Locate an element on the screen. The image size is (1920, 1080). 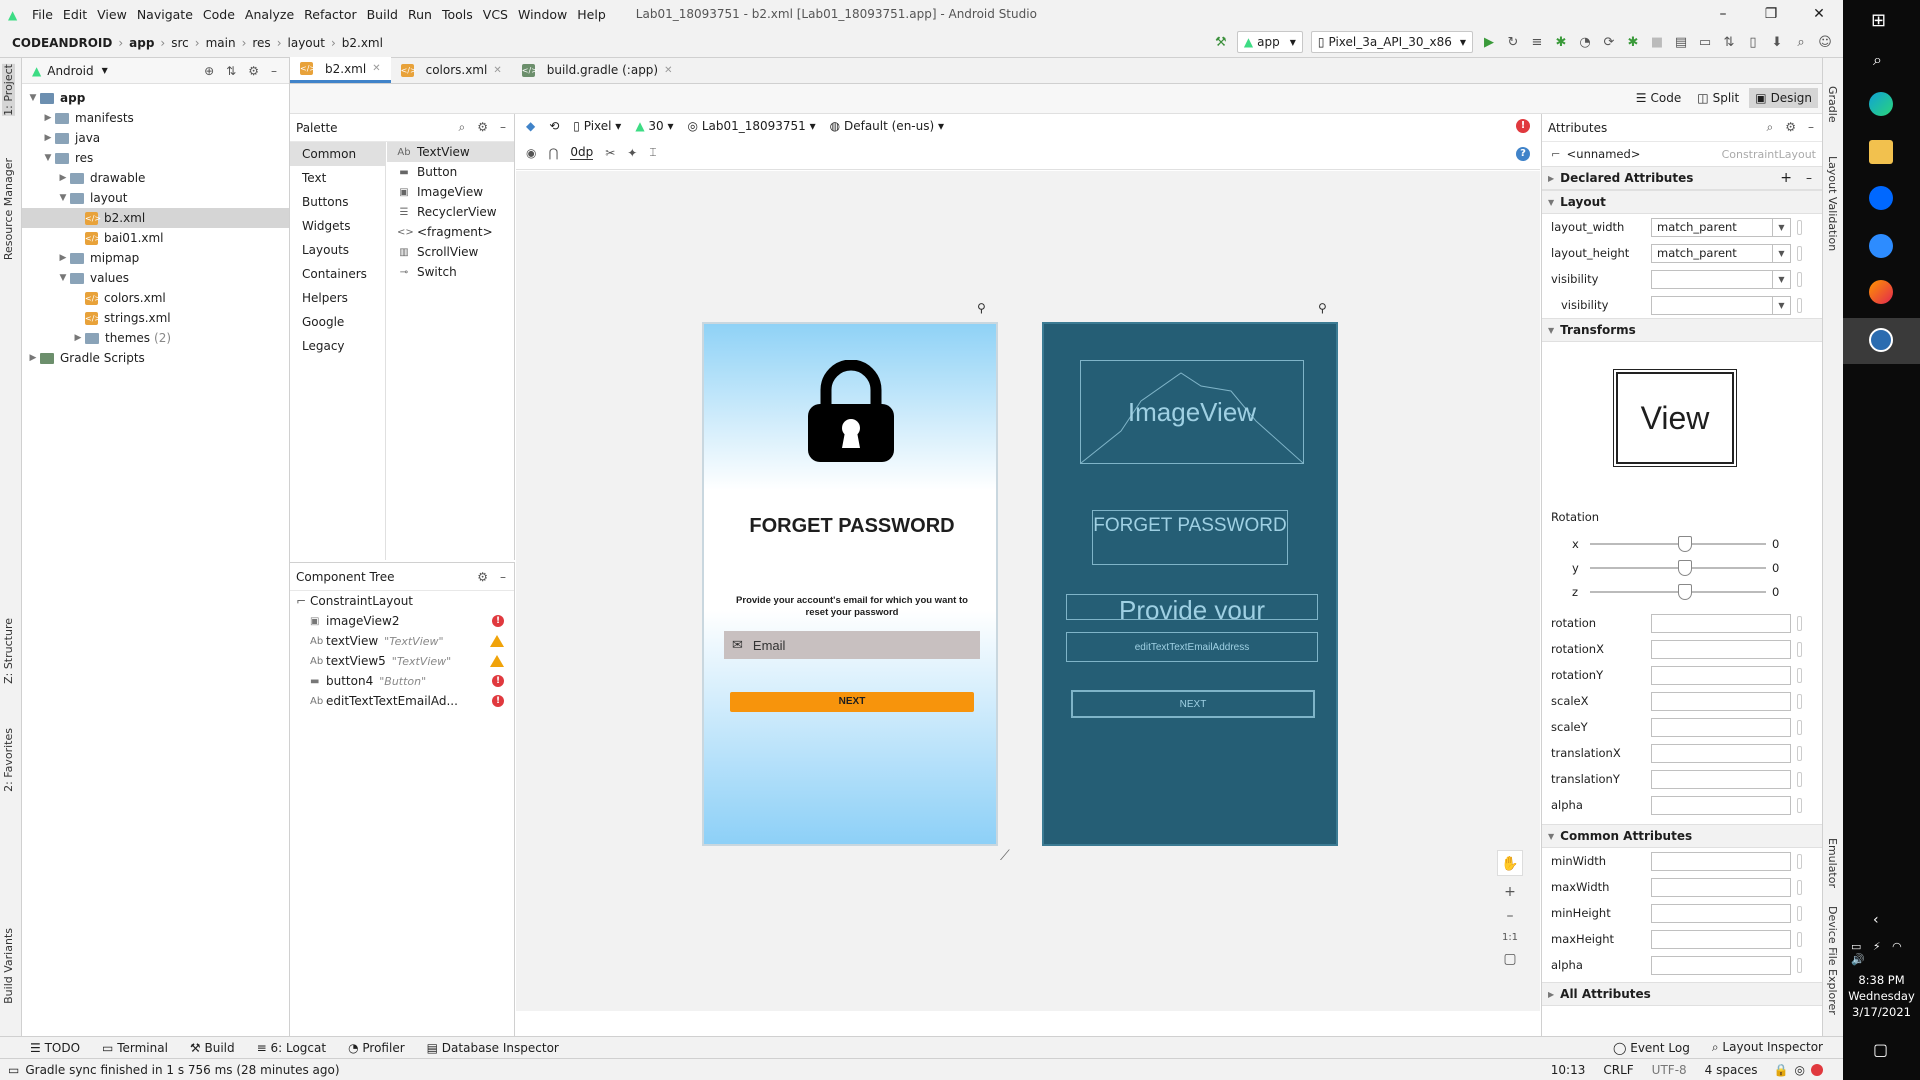
error-indicator-icon is located at coordinates (1817, 1069).